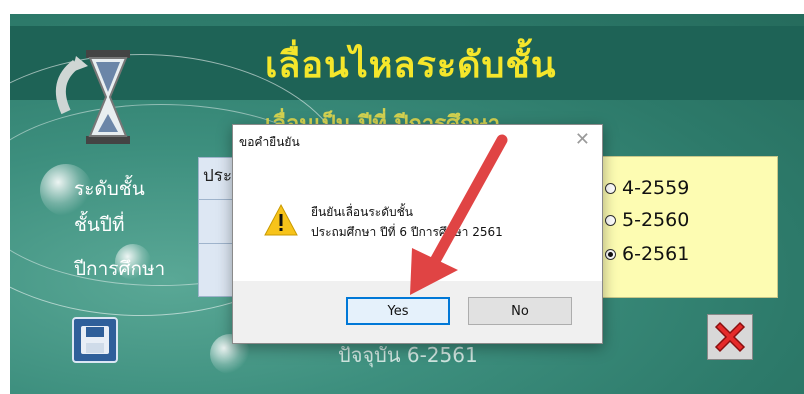 This screenshot has width=804, height=394. I want to click on close-icon: ✕, so click(582, 139).